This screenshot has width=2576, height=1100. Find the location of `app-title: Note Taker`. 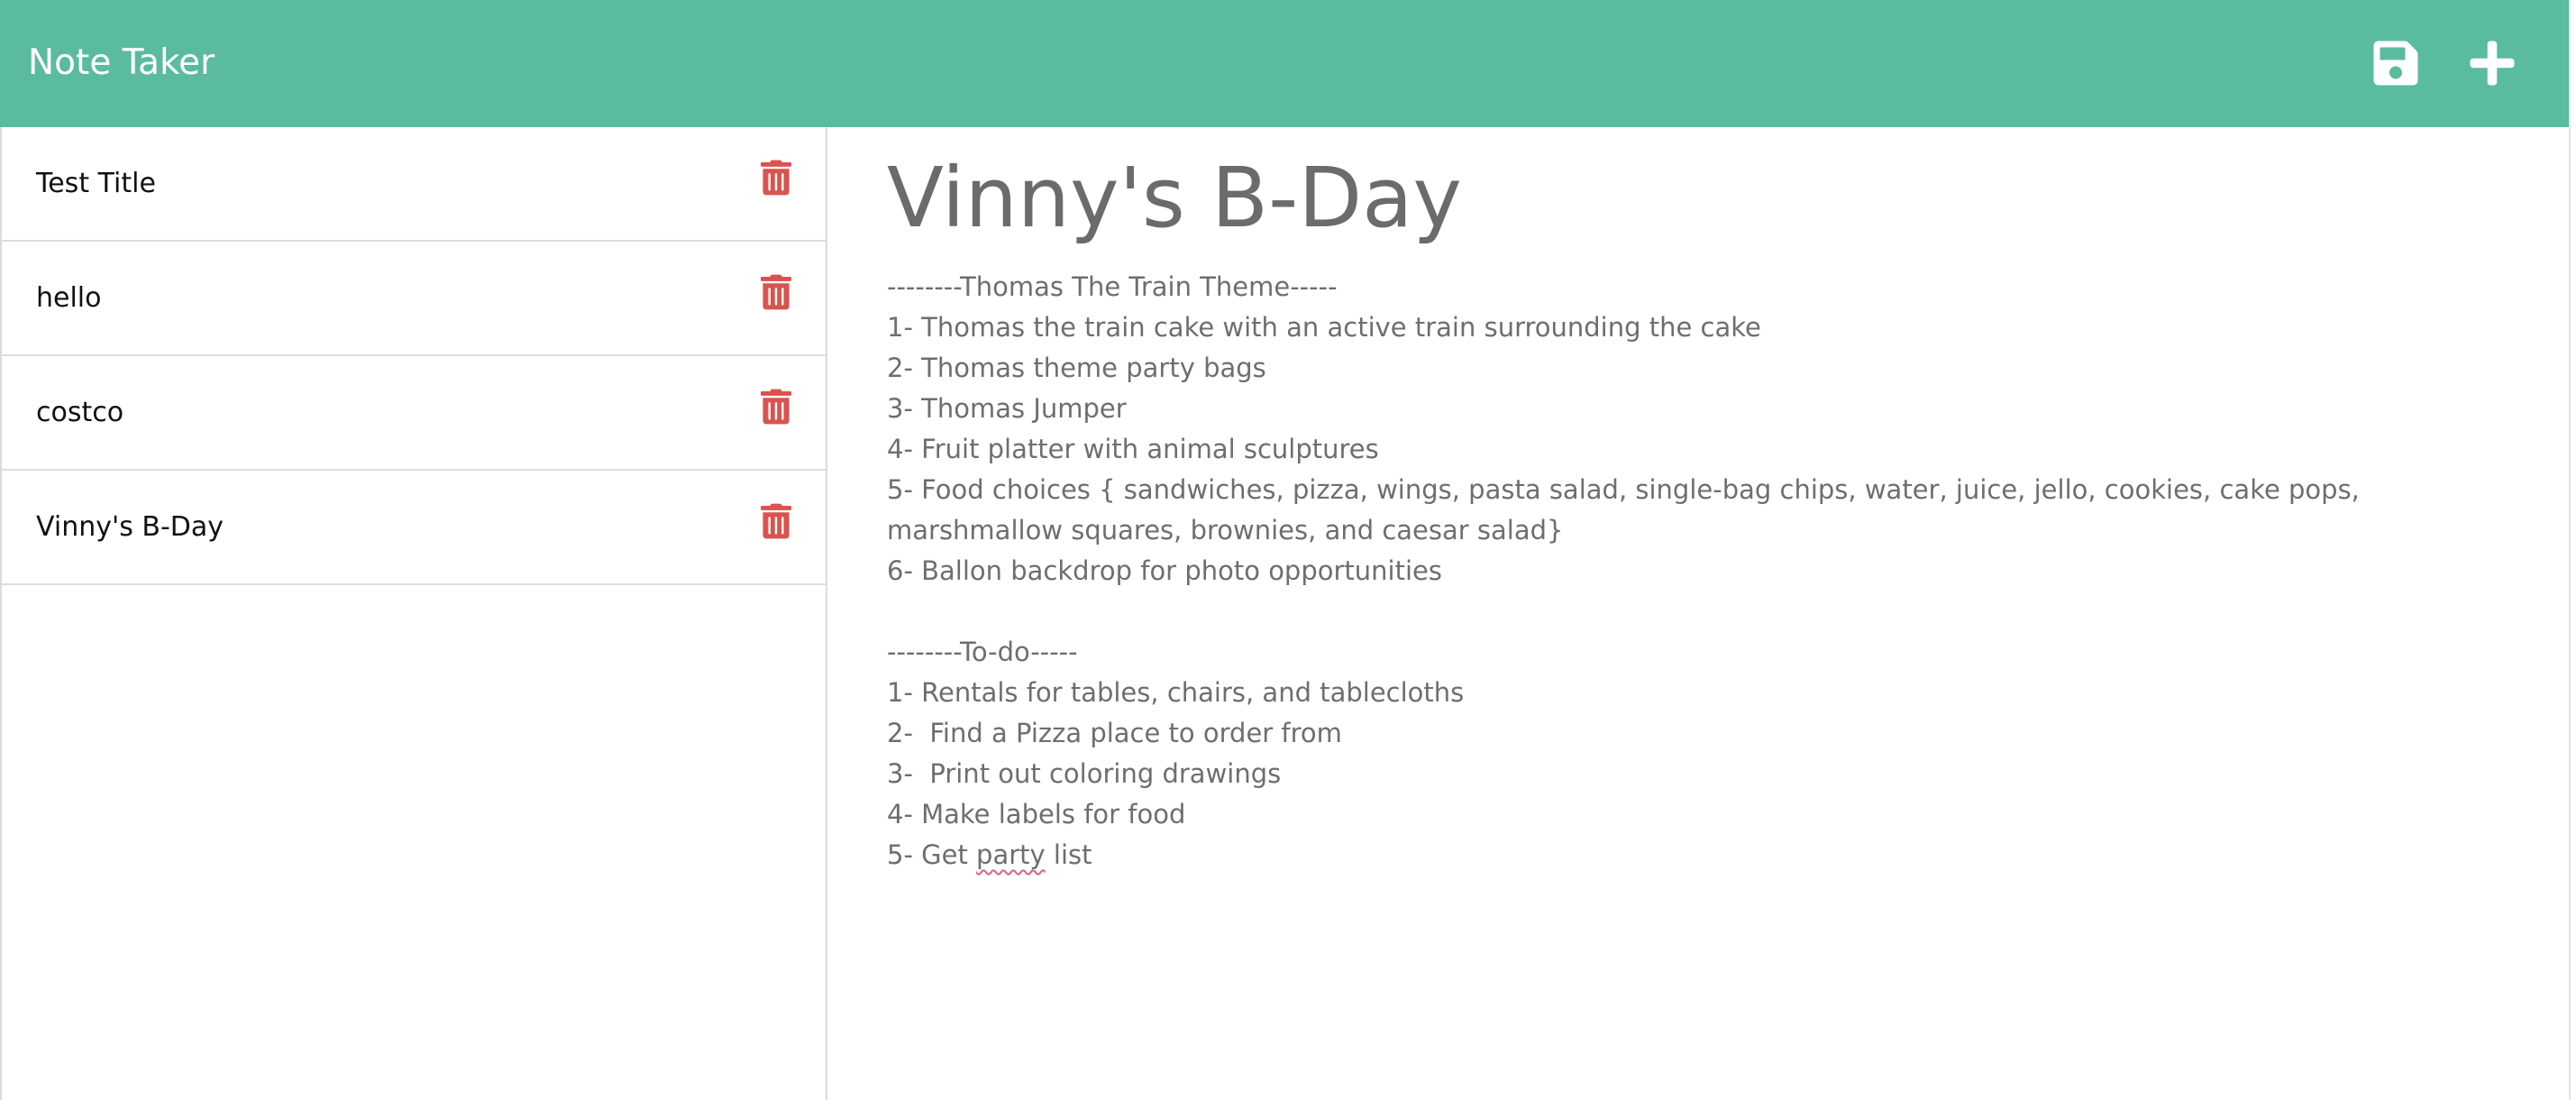

app-title: Note Taker is located at coordinates (121, 63).